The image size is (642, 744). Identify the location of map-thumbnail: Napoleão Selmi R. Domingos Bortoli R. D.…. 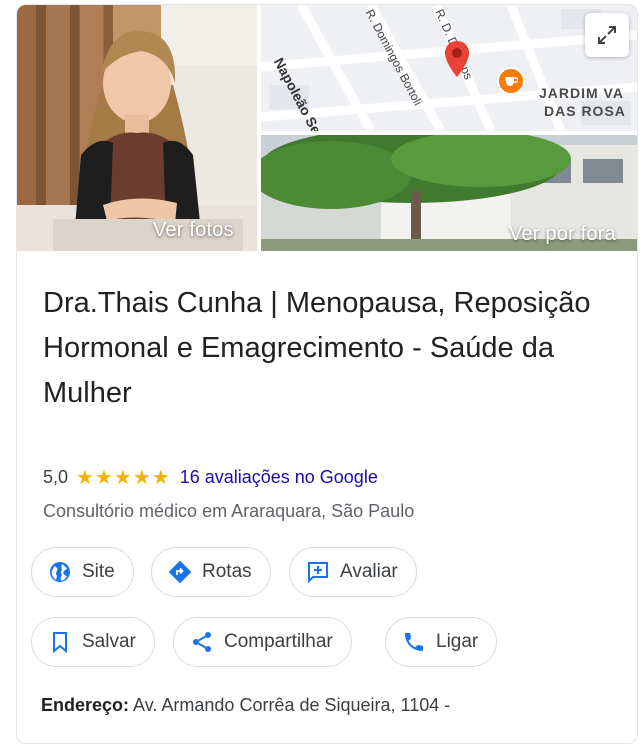
(449, 68).